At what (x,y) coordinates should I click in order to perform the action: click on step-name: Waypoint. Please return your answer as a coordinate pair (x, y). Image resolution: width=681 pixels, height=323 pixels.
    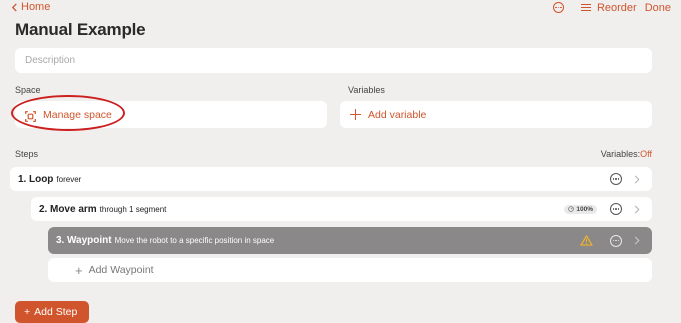
    Looking at the image, I should click on (89, 240).